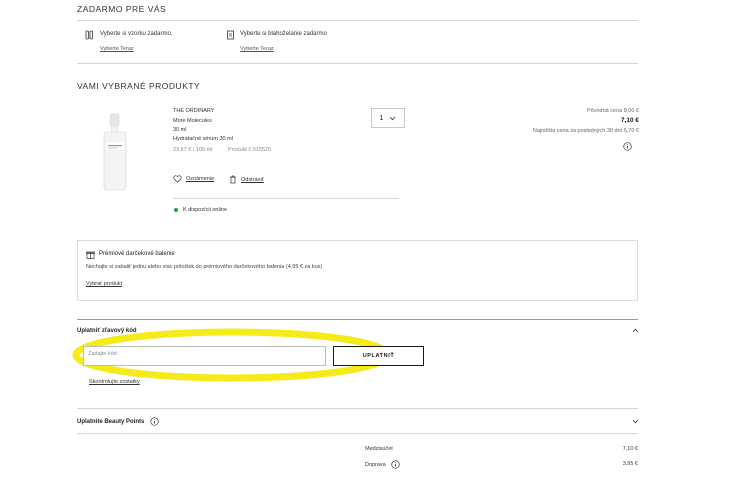  Describe the element at coordinates (378, 356) in the screenshot. I see `apply-code-button: UPLATNIŤ` at that location.